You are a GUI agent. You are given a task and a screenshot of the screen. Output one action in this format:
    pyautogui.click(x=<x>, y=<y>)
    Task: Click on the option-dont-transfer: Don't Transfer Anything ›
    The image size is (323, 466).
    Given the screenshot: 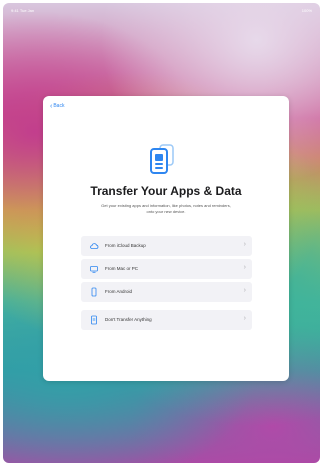 What is the action you would take?
    pyautogui.click(x=166, y=320)
    